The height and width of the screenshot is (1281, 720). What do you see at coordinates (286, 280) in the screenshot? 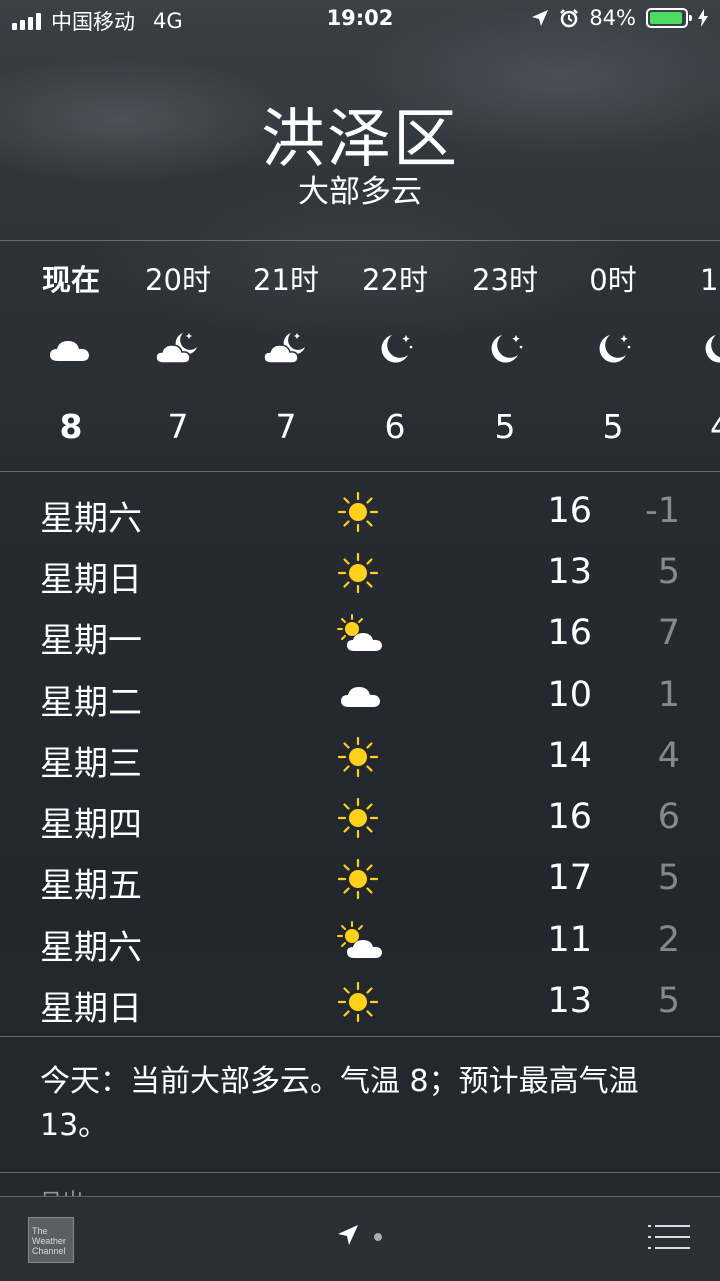
I see `hour-label: 21时` at bounding box center [286, 280].